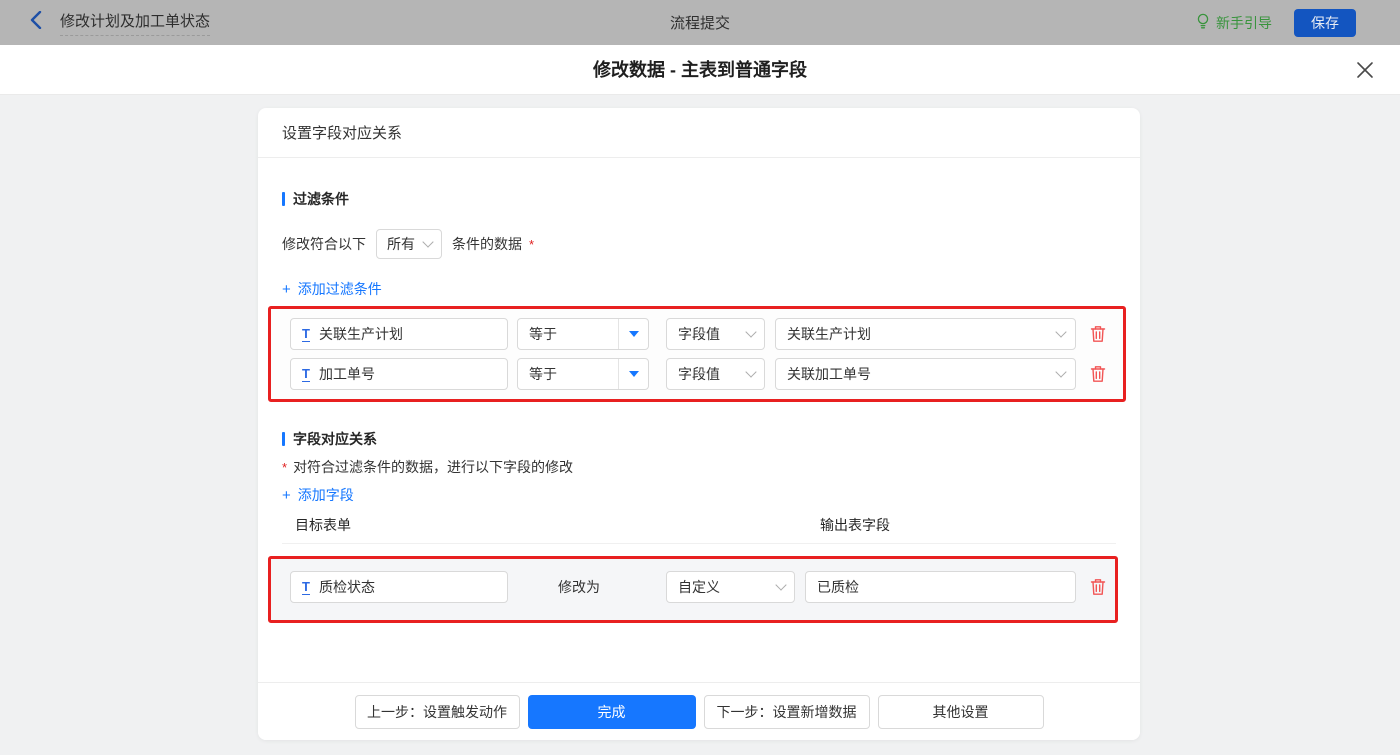  I want to click on modal-title: 修改数据 - 主表到普通字段, so click(700, 70).